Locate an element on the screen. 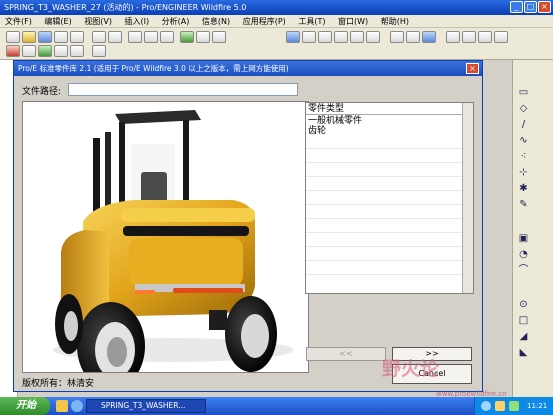 This screenshot has width=553, height=415. list-scrollbar is located at coordinates (467, 198).